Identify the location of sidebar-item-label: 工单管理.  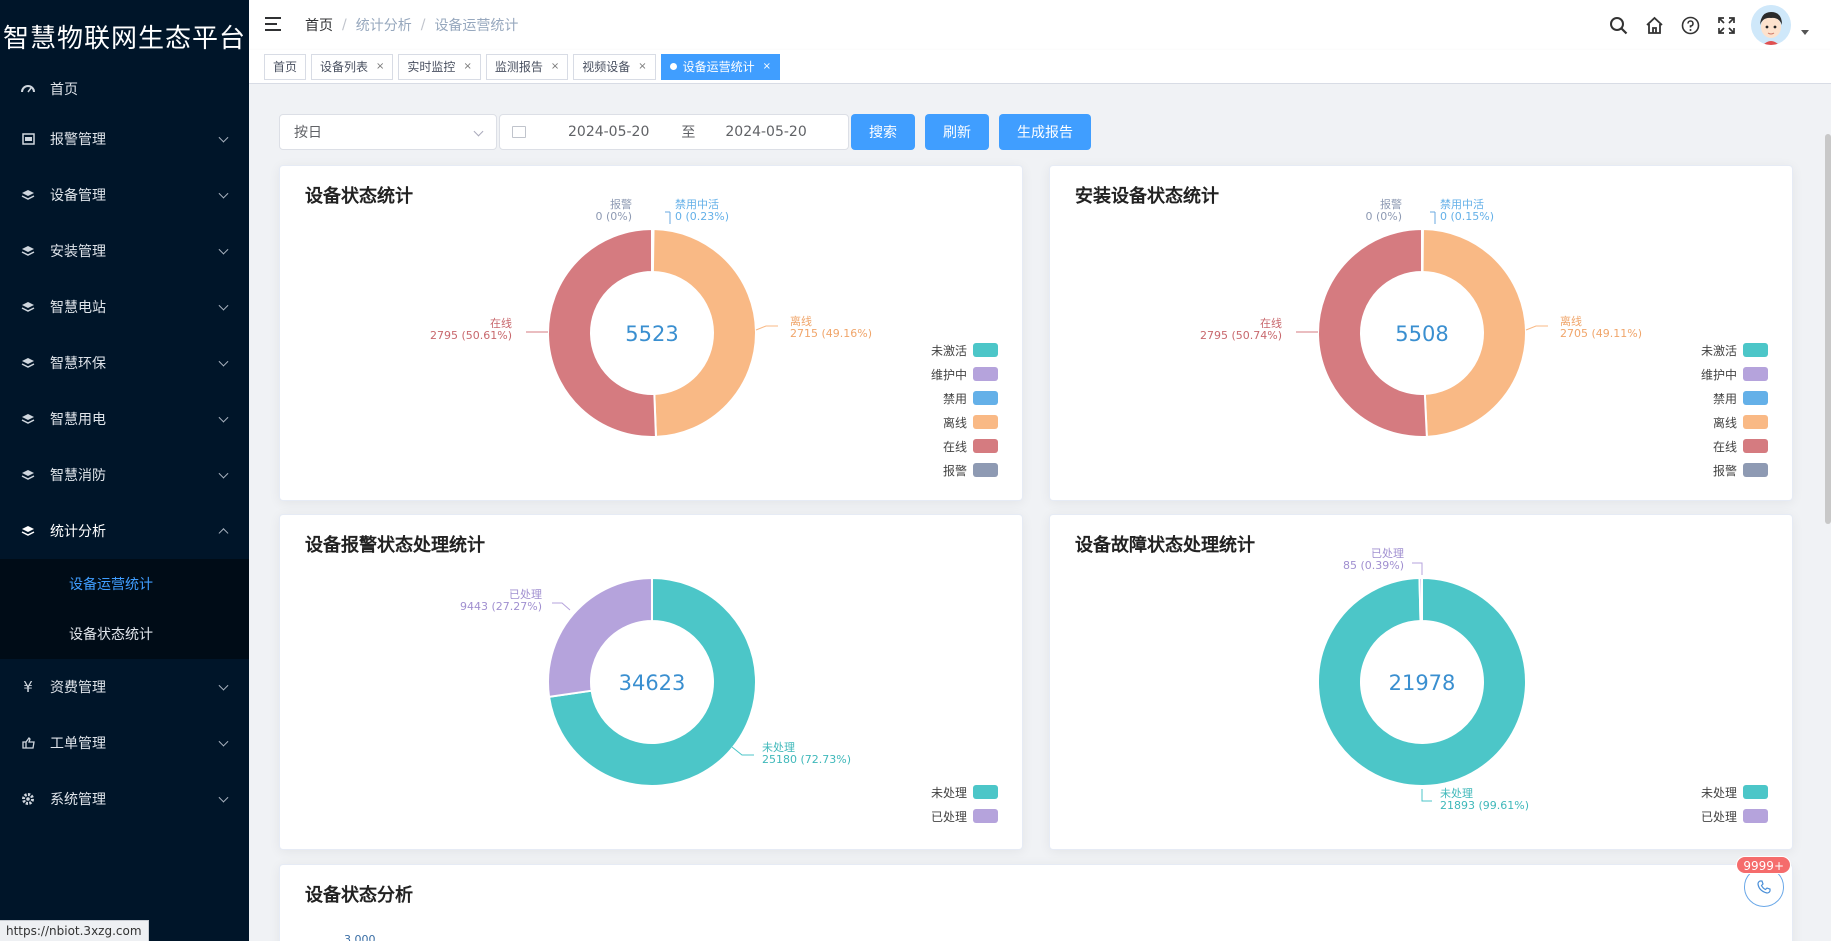
(78, 744).